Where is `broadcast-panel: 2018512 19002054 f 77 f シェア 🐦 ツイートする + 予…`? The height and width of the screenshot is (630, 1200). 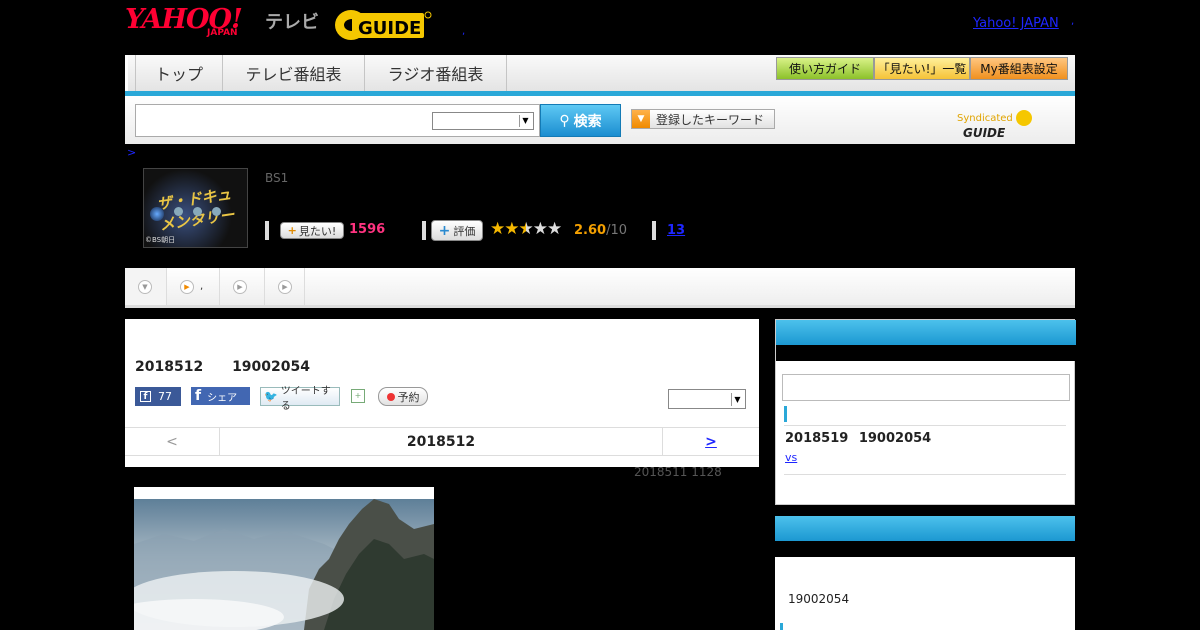 broadcast-panel: 2018512 19002054 f 77 f シェア 🐦 ツイートする + 予… is located at coordinates (442, 393).